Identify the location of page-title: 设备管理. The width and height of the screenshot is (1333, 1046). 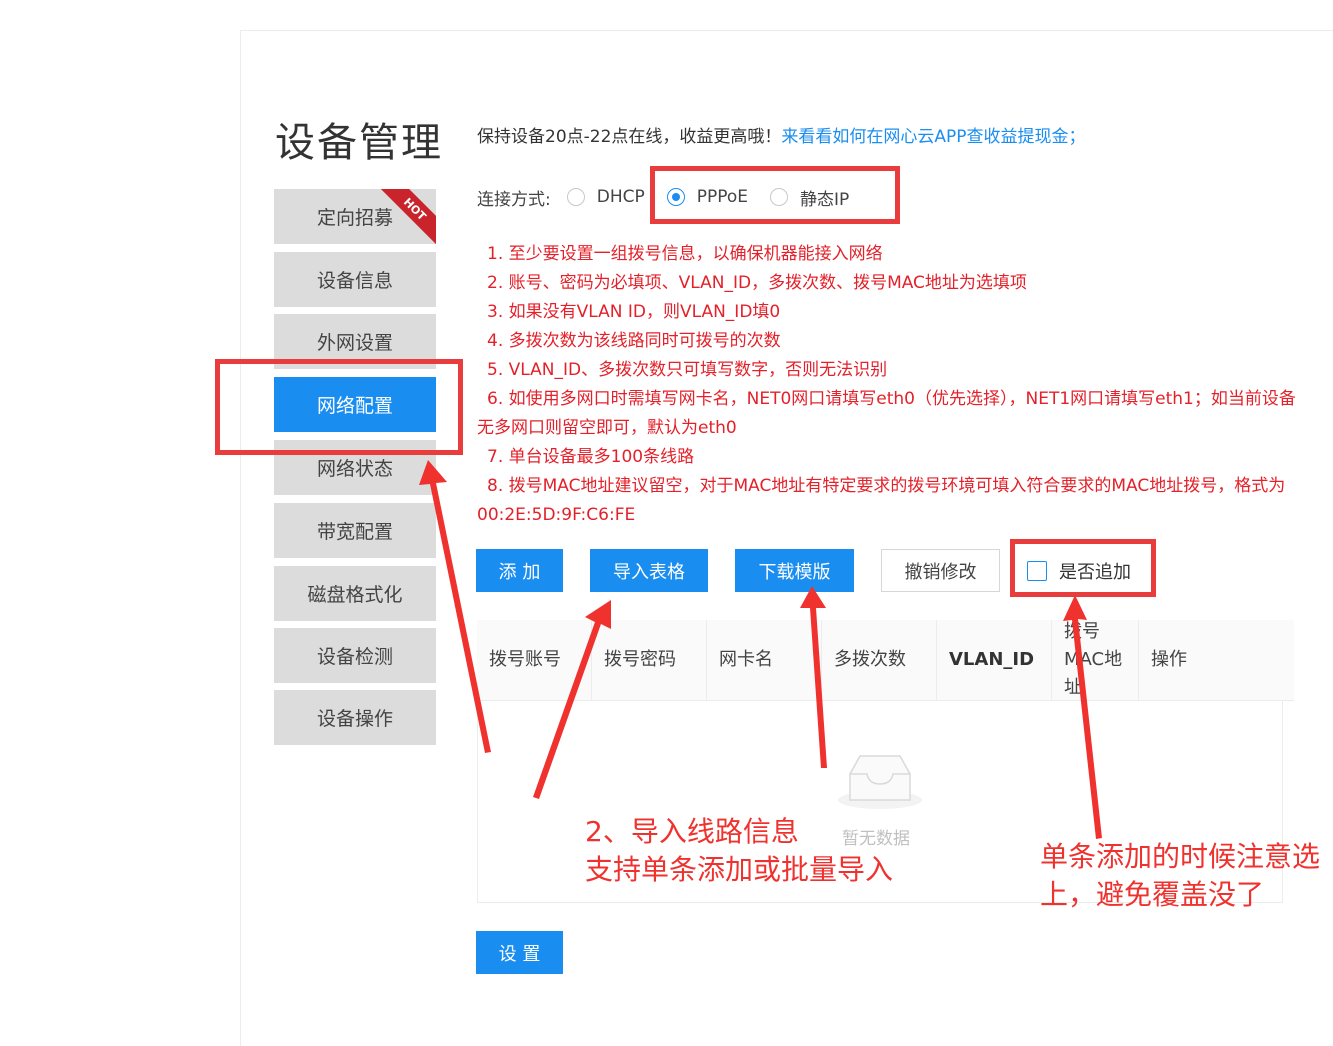
(359, 143).